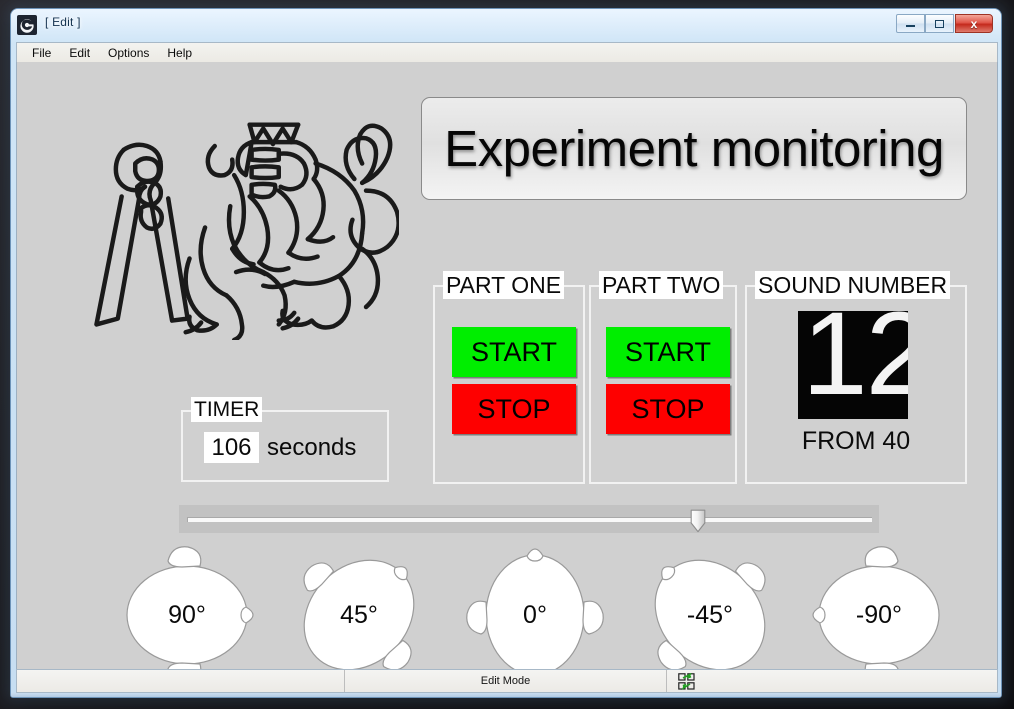  Describe the element at coordinates (179, 53) in the screenshot. I see `menu-item-help: Help` at that location.